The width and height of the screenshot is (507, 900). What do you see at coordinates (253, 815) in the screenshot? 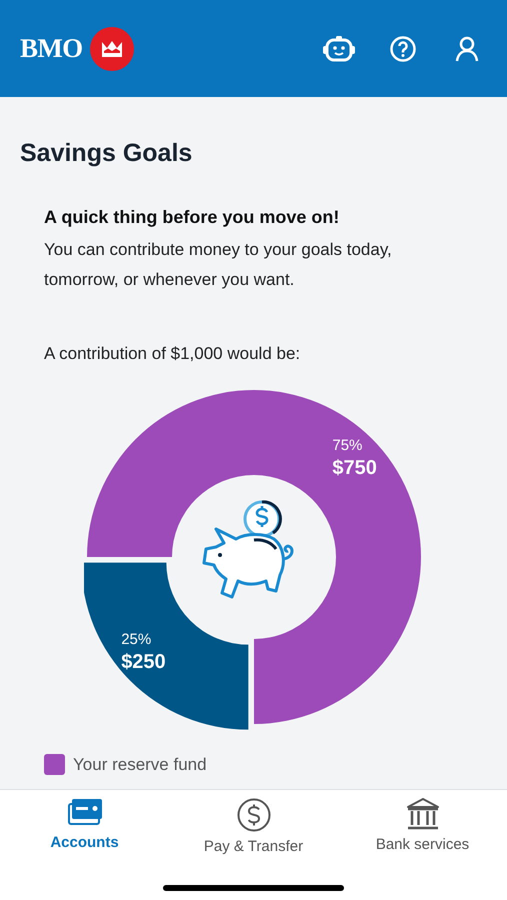
I see `dollar-icon` at bounding box center [253, 815].